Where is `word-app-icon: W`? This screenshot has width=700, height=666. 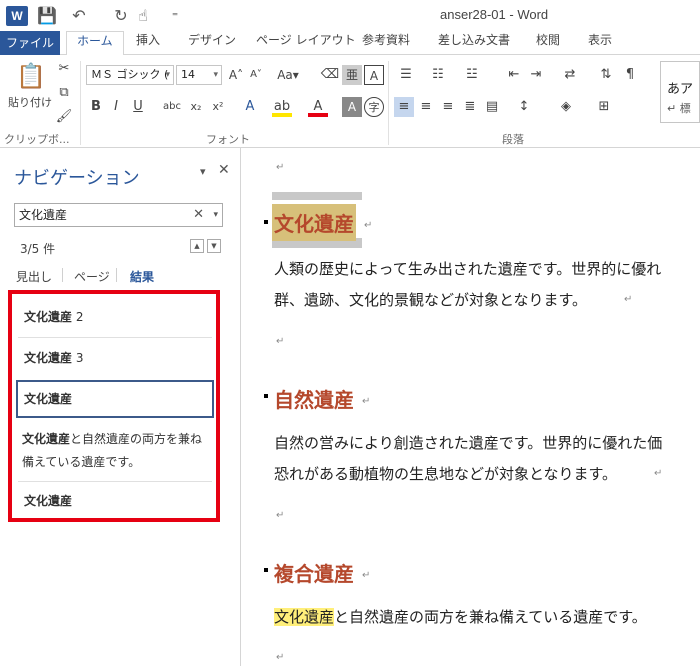 word-app-icon: W is located at coordinates (17, 16).